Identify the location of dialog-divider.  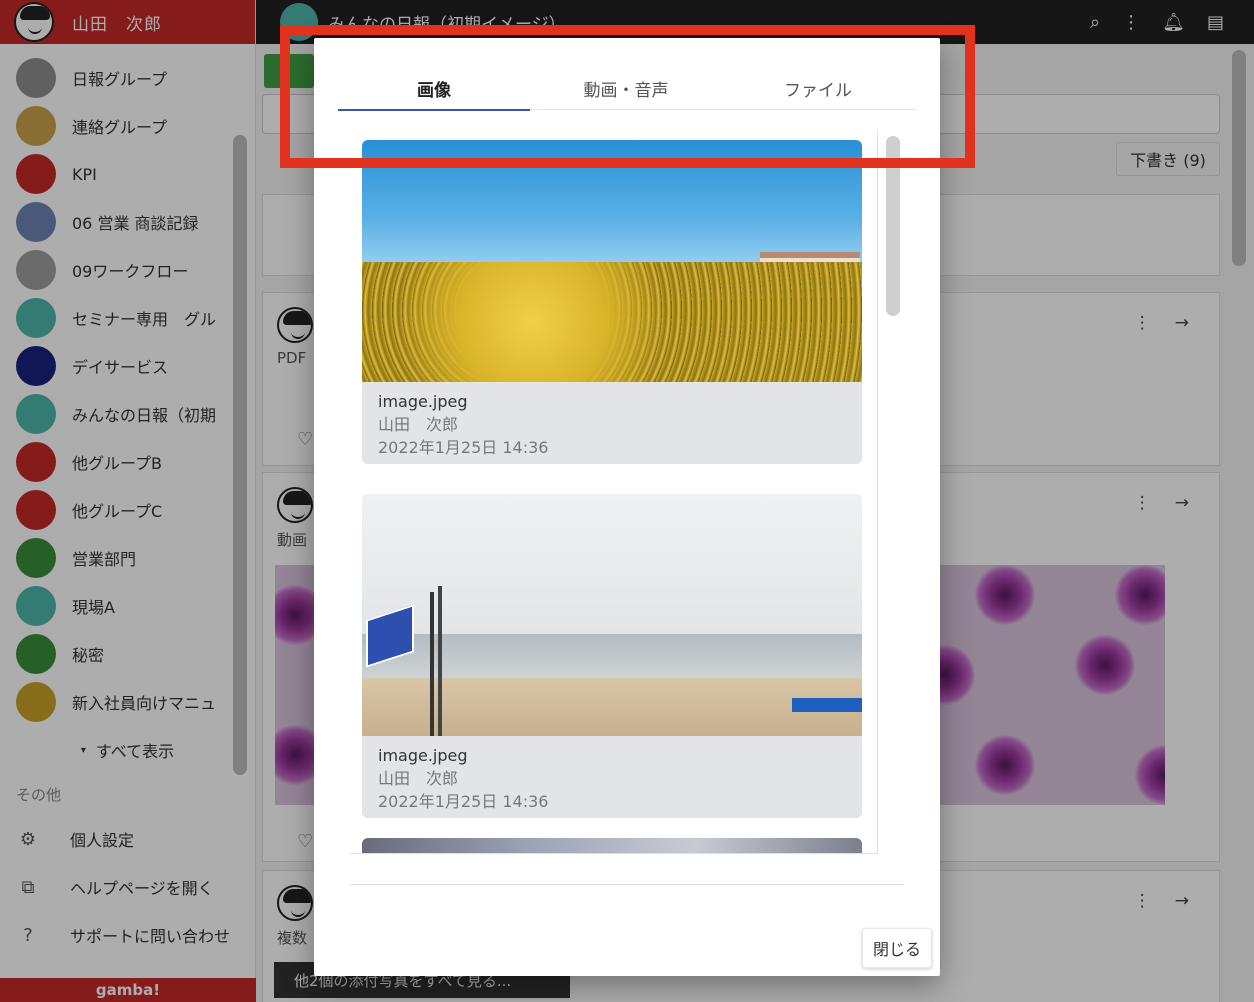
(627, 884).